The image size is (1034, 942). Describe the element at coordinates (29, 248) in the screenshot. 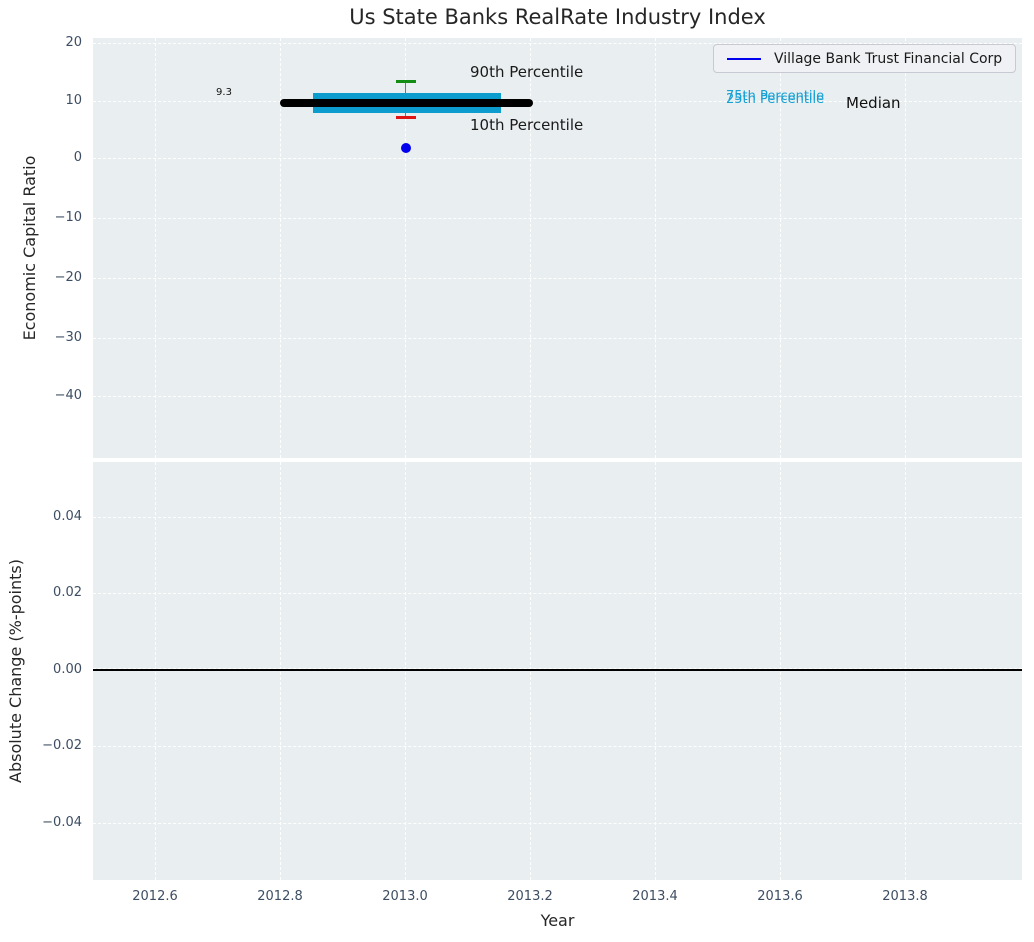

I see `top-ylabel: Economic Capital Ratio` at that location.